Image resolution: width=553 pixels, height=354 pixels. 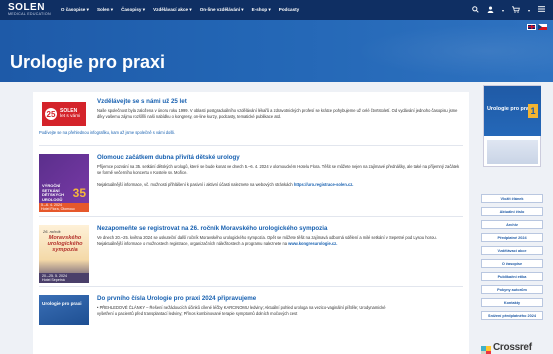 What do you see at coordinates (312, 243) in the screenshot?
I see `kongres-link: www.kongresurologie.cz.` at bounding box center [312, 243].